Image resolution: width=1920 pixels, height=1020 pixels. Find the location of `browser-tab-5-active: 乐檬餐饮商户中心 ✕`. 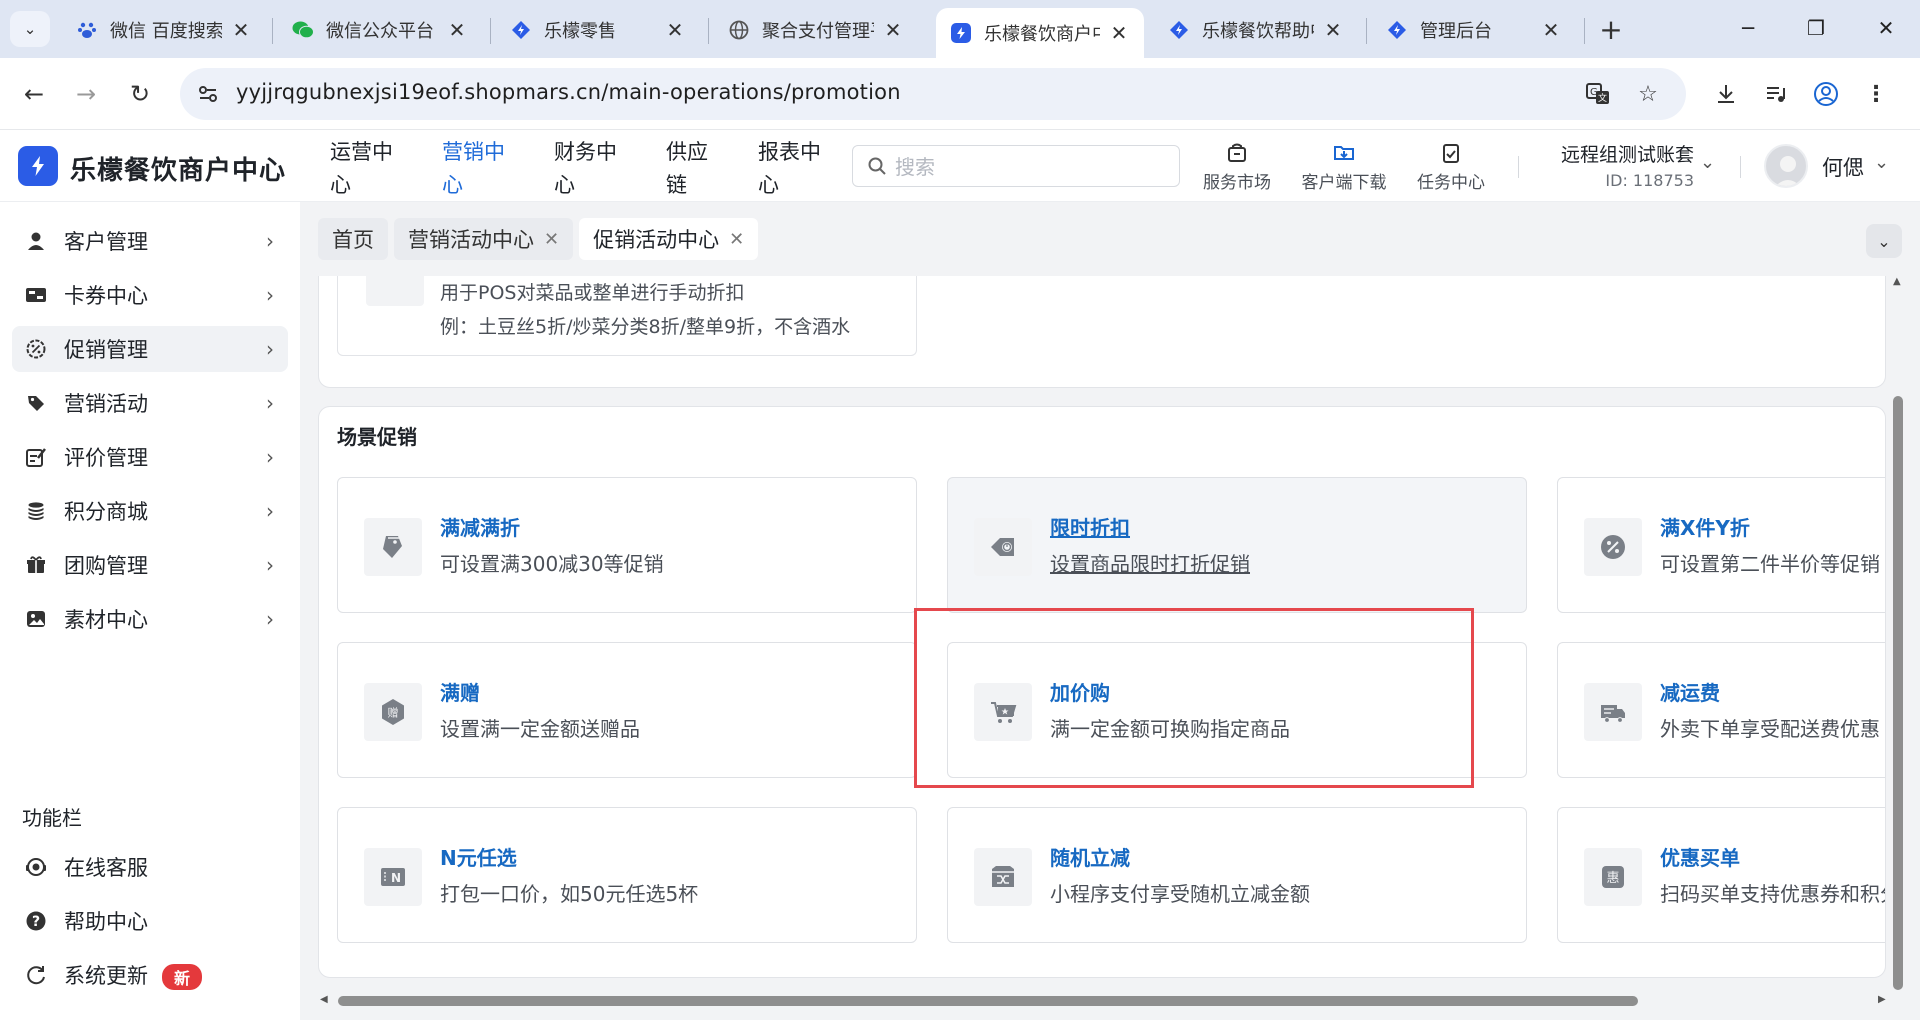

browser-tab-5-active: 乐檬餐饮商户中心 ✕ is located at coordinates (1040, 33).